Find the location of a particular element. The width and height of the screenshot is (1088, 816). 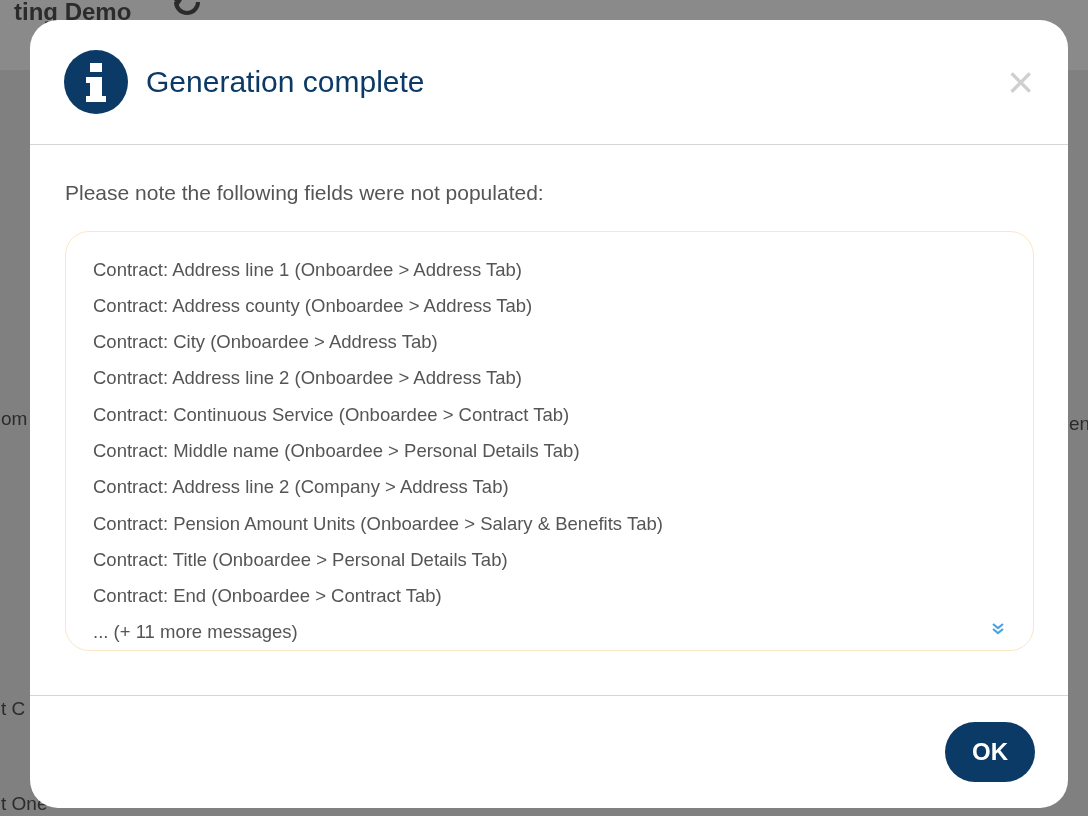

double-chevron-down-icon is located at coordinates (998, 628).